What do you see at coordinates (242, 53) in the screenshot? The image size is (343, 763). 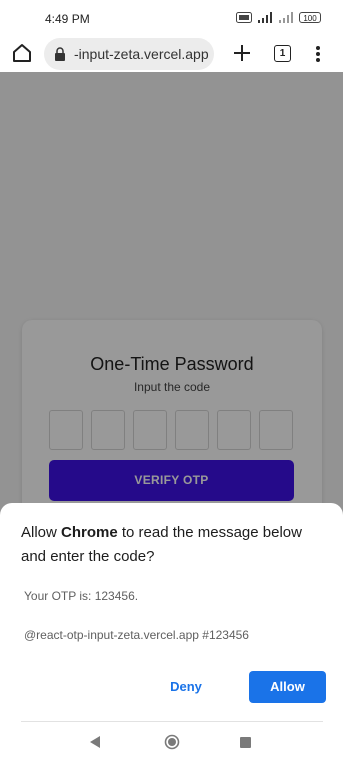 I see `new-tab-icon` at bounding box center [242, 53].